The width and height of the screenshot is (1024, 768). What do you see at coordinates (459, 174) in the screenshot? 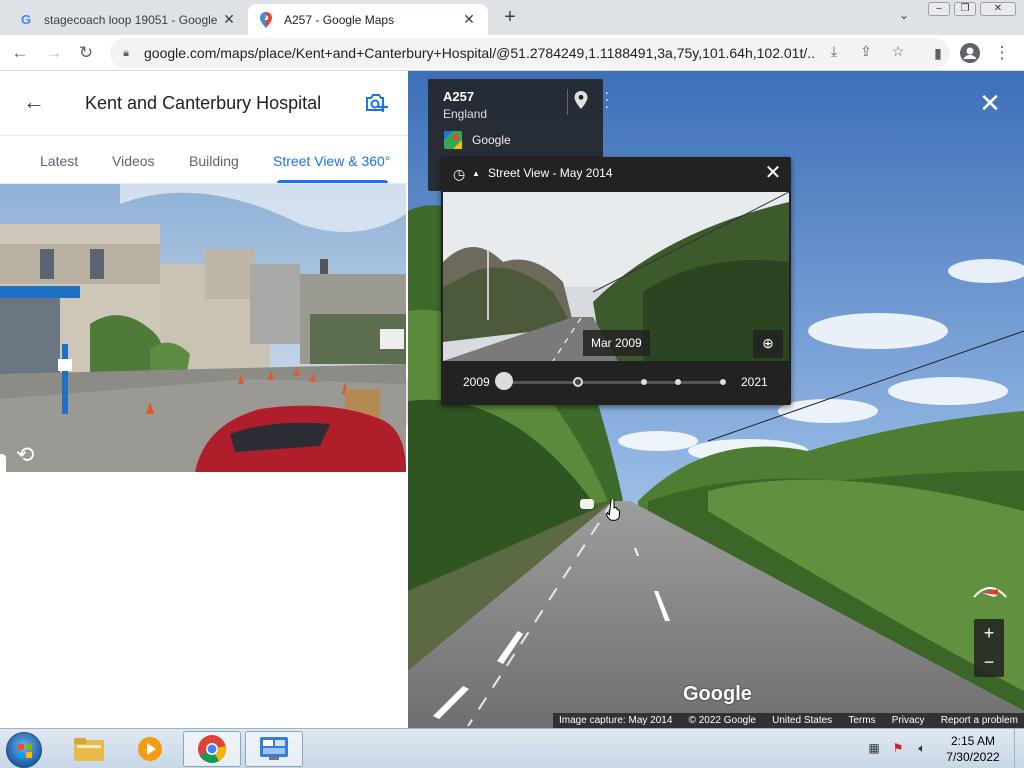
I see `history-clock-icon: ◷` at bounding box center [459, 174].